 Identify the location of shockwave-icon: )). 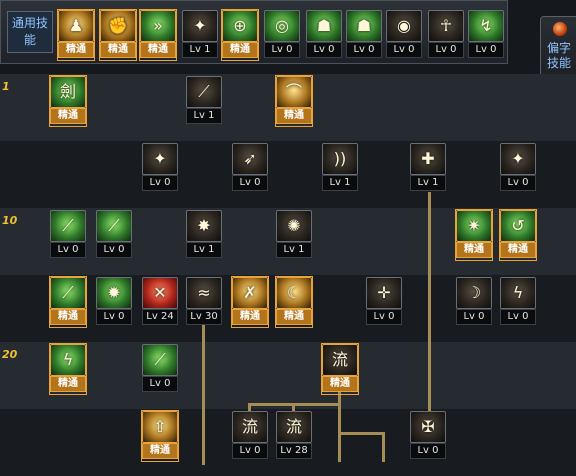
(340, 159).